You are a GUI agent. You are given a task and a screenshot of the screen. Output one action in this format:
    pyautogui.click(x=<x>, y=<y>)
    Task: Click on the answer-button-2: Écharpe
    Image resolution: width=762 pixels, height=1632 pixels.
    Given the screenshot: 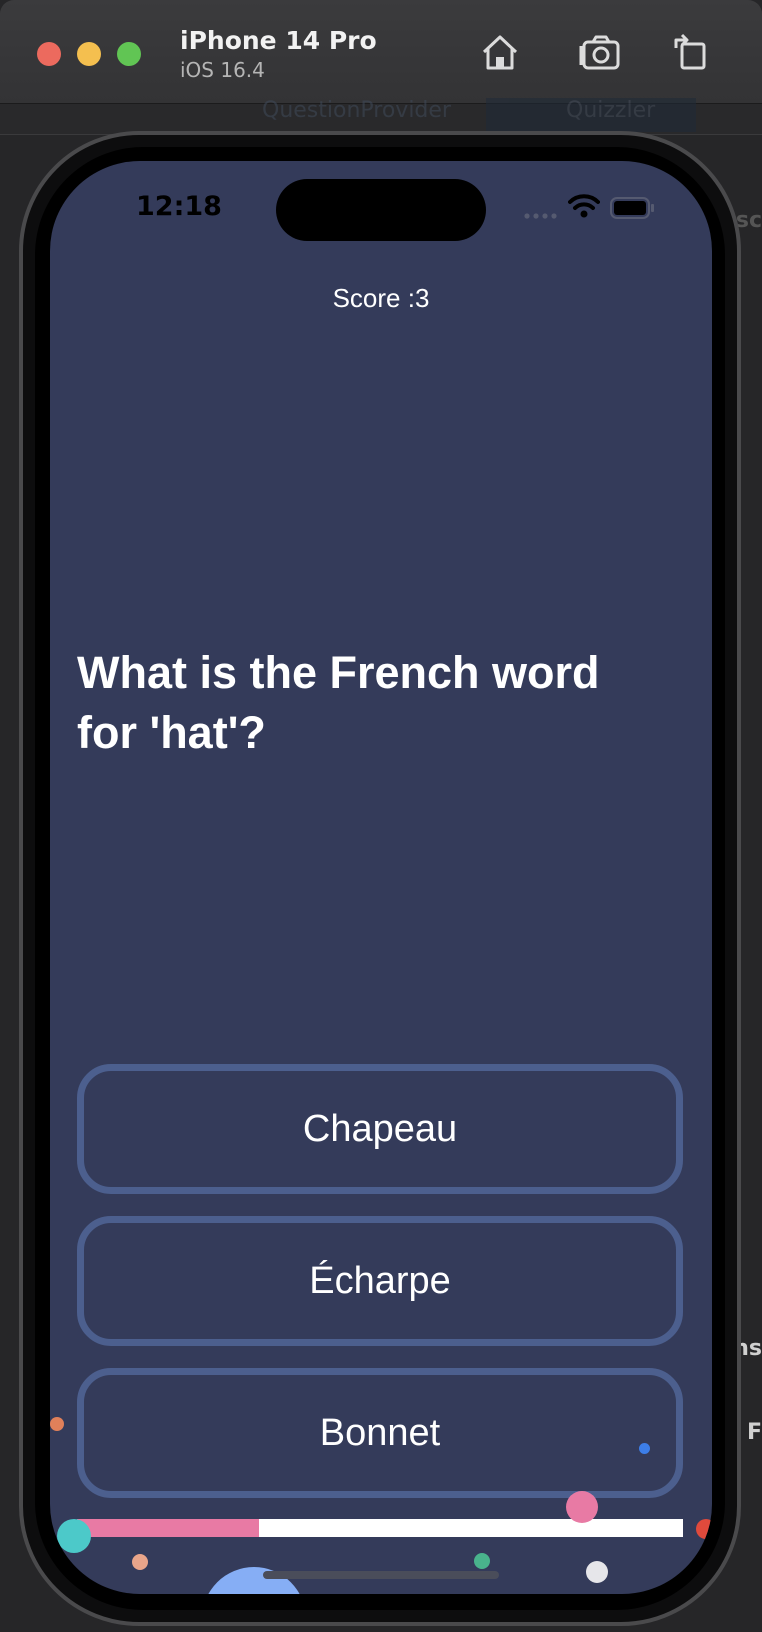 What is the action you would take?
    pyautogui.click(x=380, y=1281)
    